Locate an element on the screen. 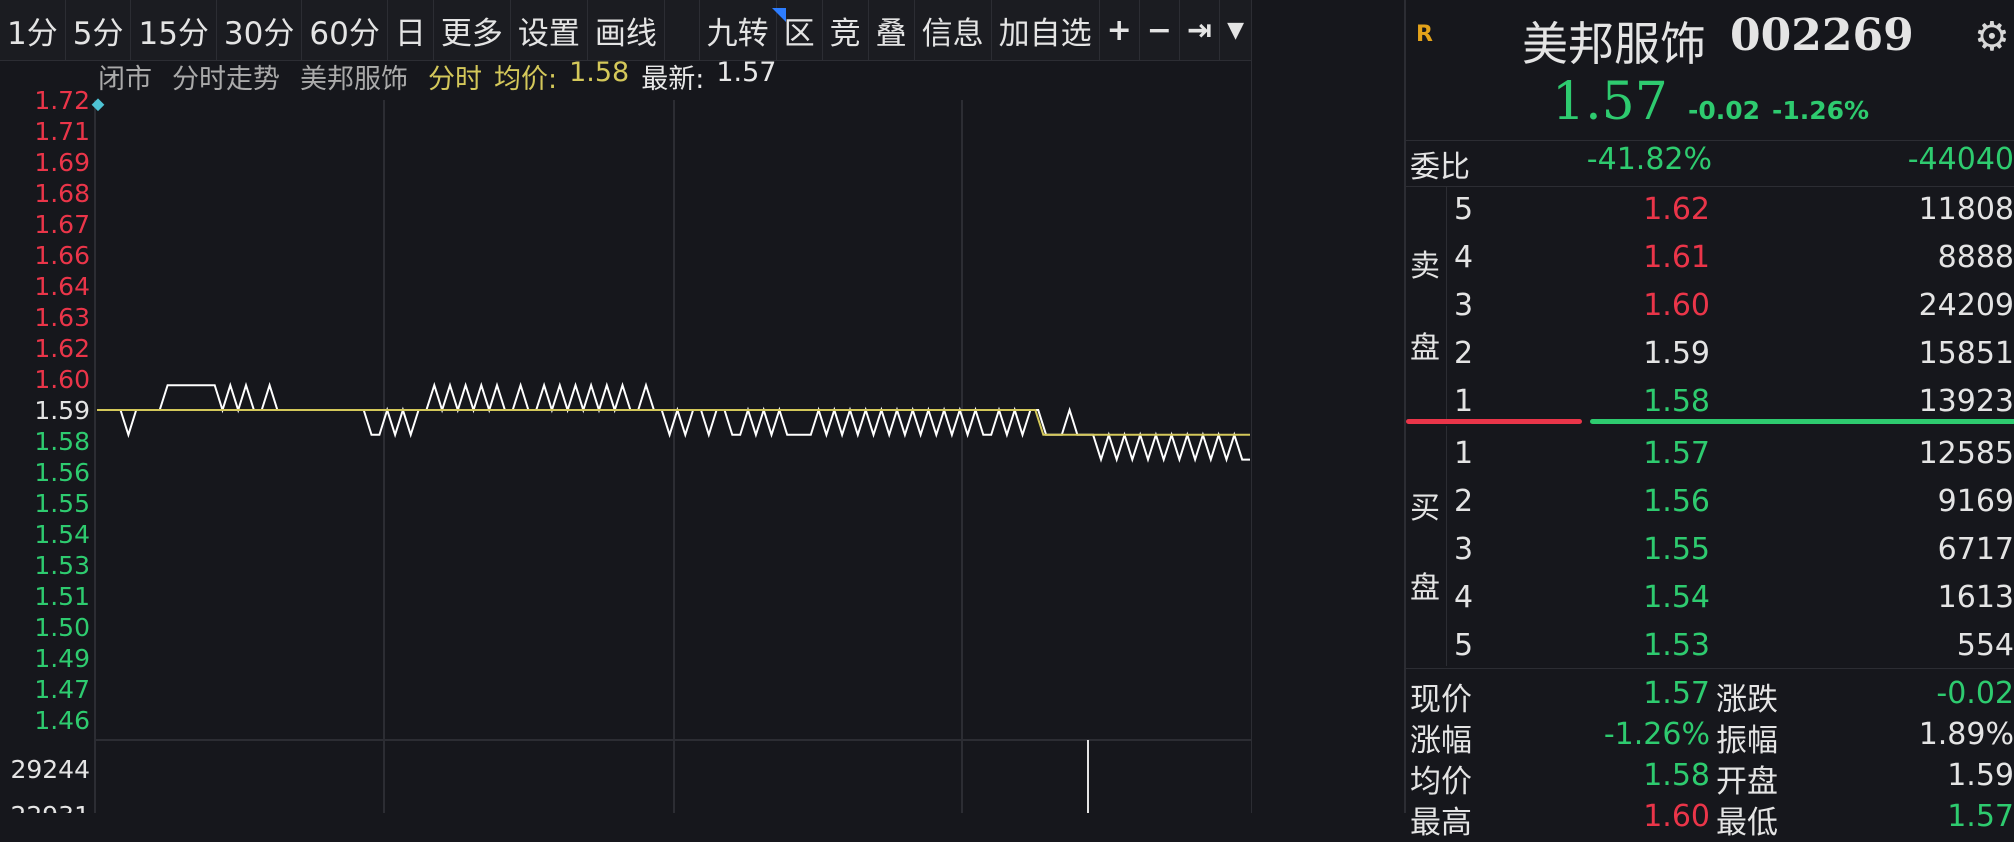  ask-row: 4 1.61 8888 is located at coordinates (1710, 258).